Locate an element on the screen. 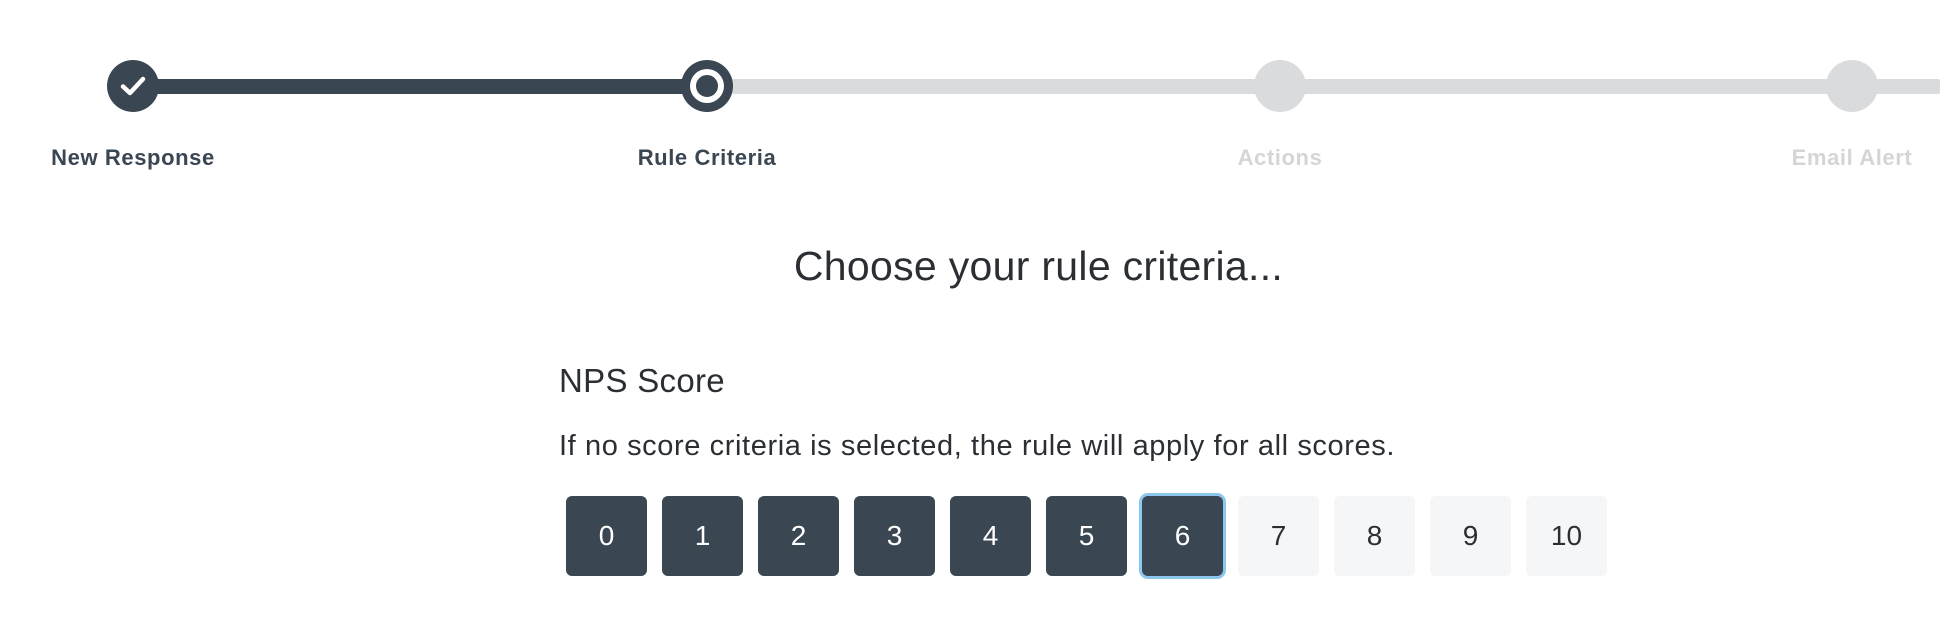 The height and width of the screenshot is (634, 1940). checkmark-icon is located at coordinates (133, 86).